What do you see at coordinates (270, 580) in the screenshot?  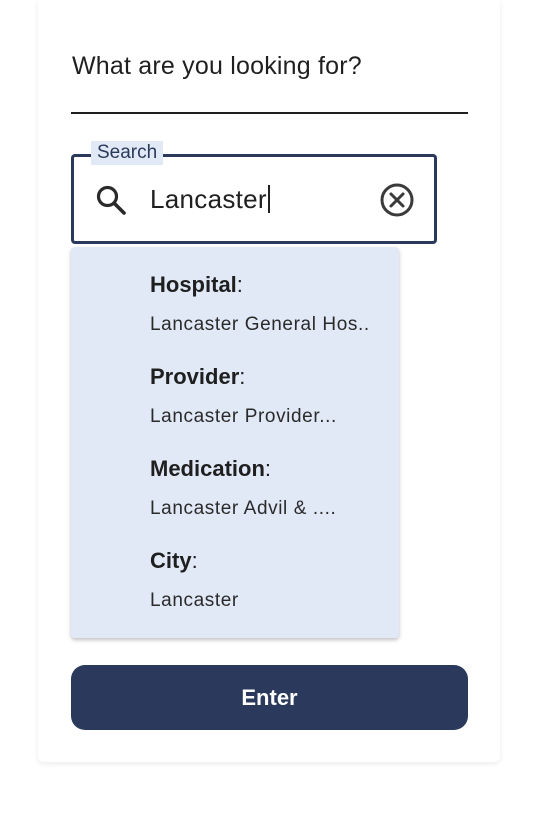 I see `suggestion-city: City: Lancaster` at bounding box center [270, 580].